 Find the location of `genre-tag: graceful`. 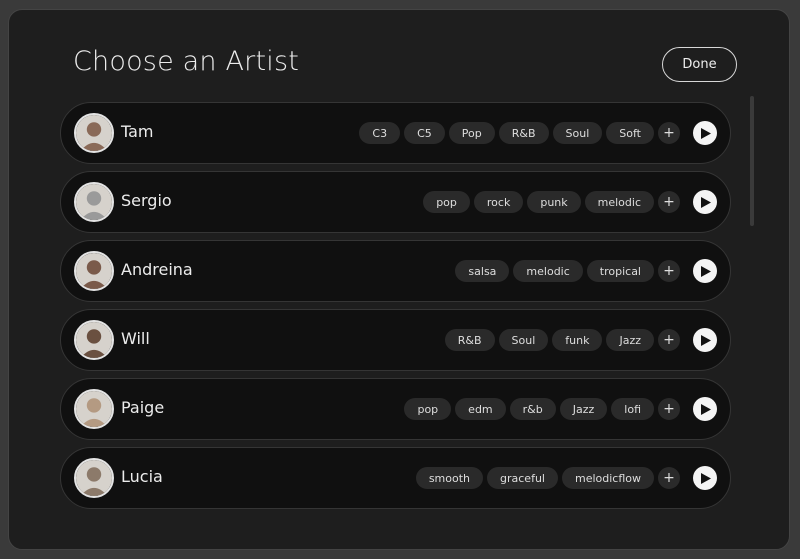

genre-tag: graceful is located at coordinates (522, 478).